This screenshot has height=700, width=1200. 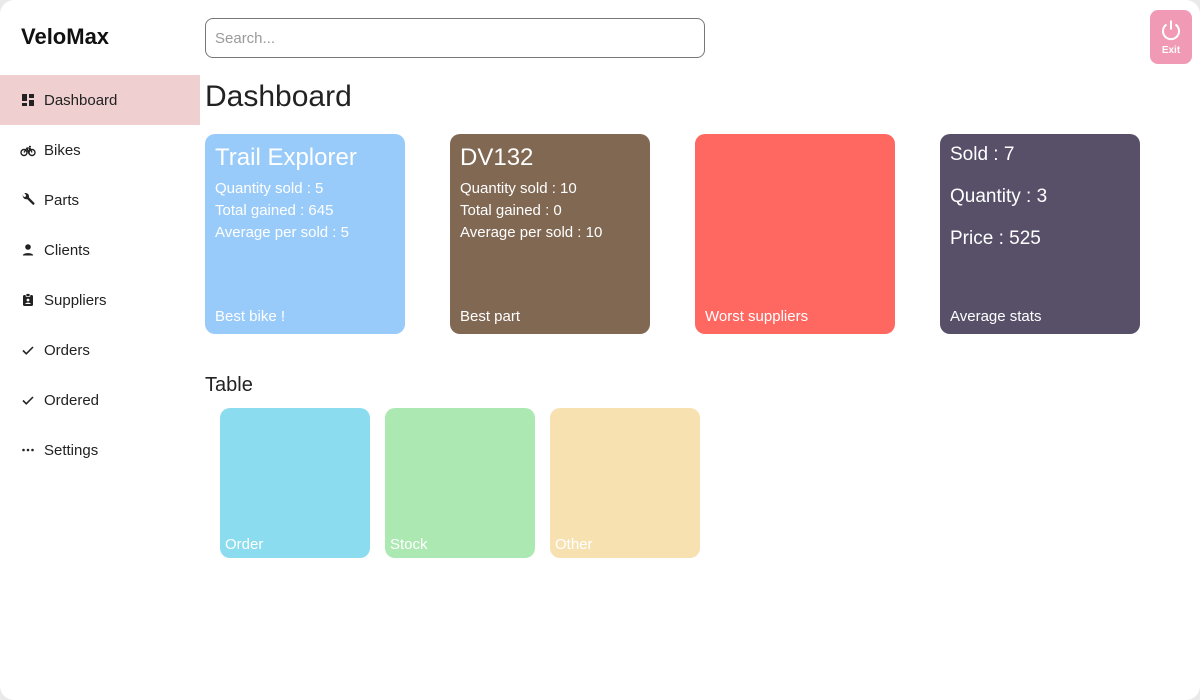 What do you see at coordinates (100, 250) in the screenshot?
I see `sidebar-item-clients: Clients` at bounding box center [100, 250].